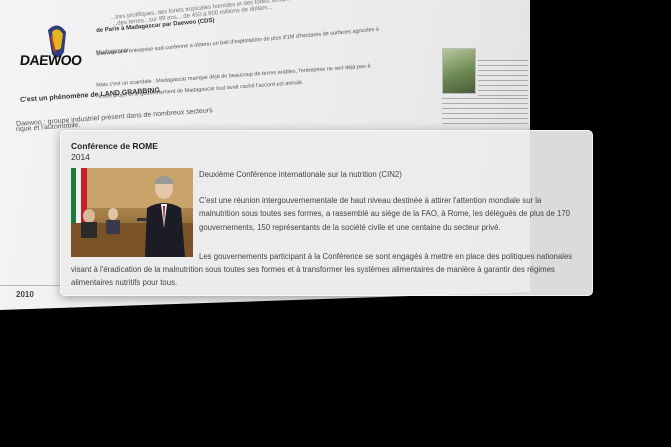 The image size is (671, 447). Describe the element at coordinates (114, 146) in the screenshot. I see `card-title: Conférence de ROME` at that location.